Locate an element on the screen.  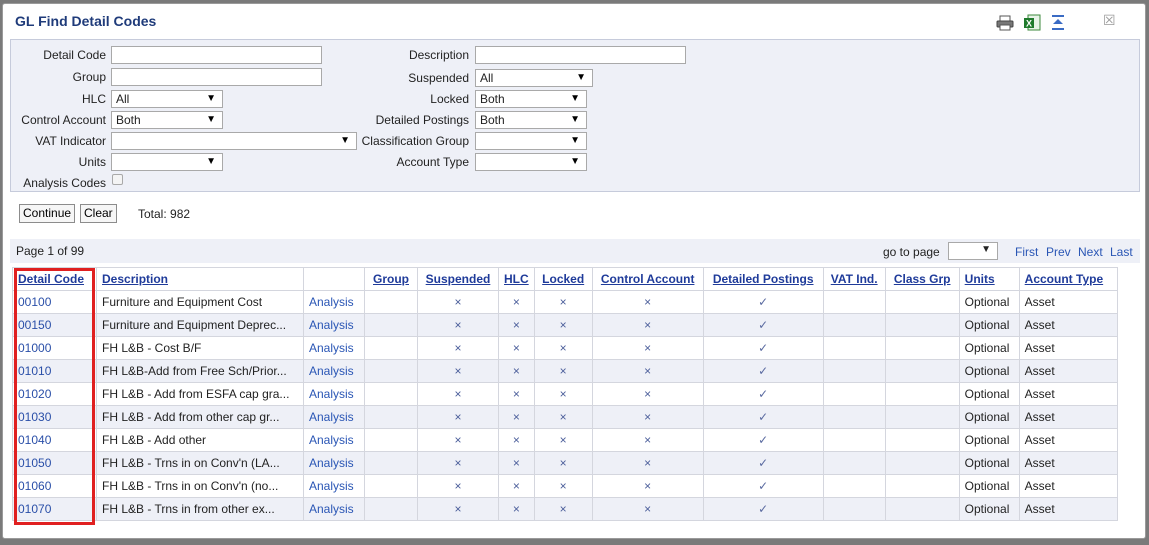
col-suspended: Suspended is located at coordinates (458, 279).